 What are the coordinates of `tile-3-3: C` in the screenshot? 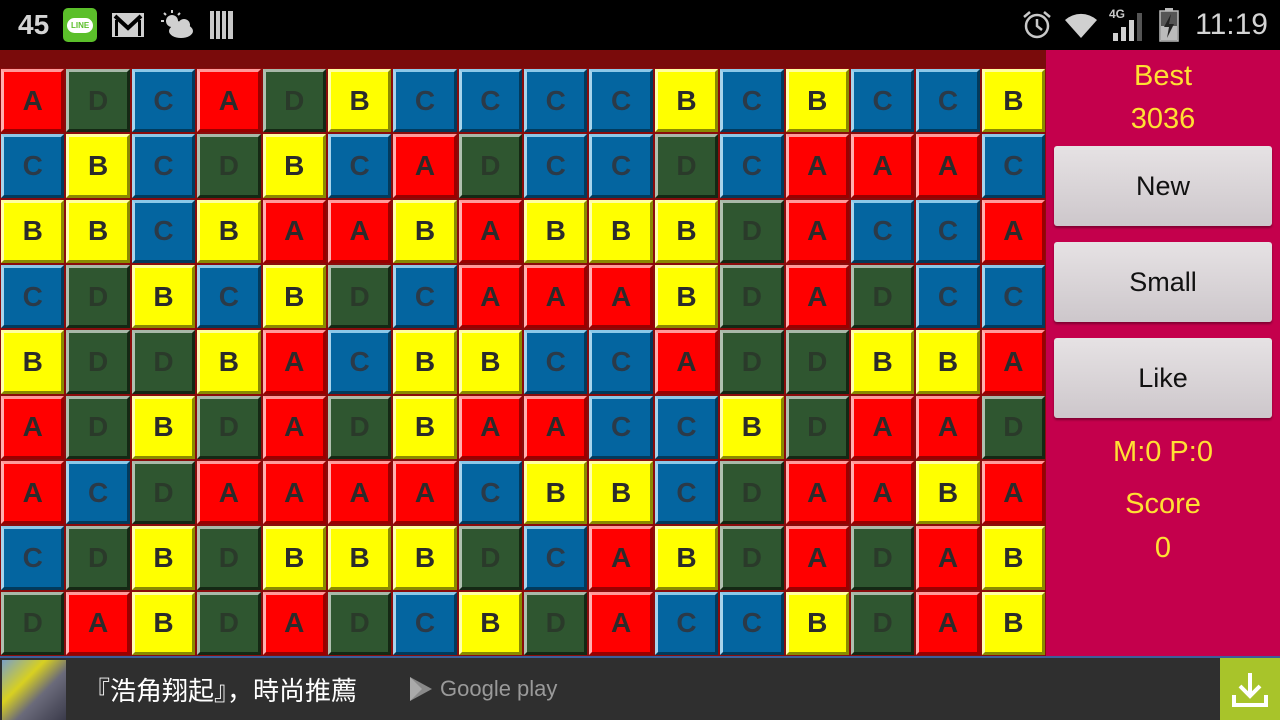 It's located at (229, 297).